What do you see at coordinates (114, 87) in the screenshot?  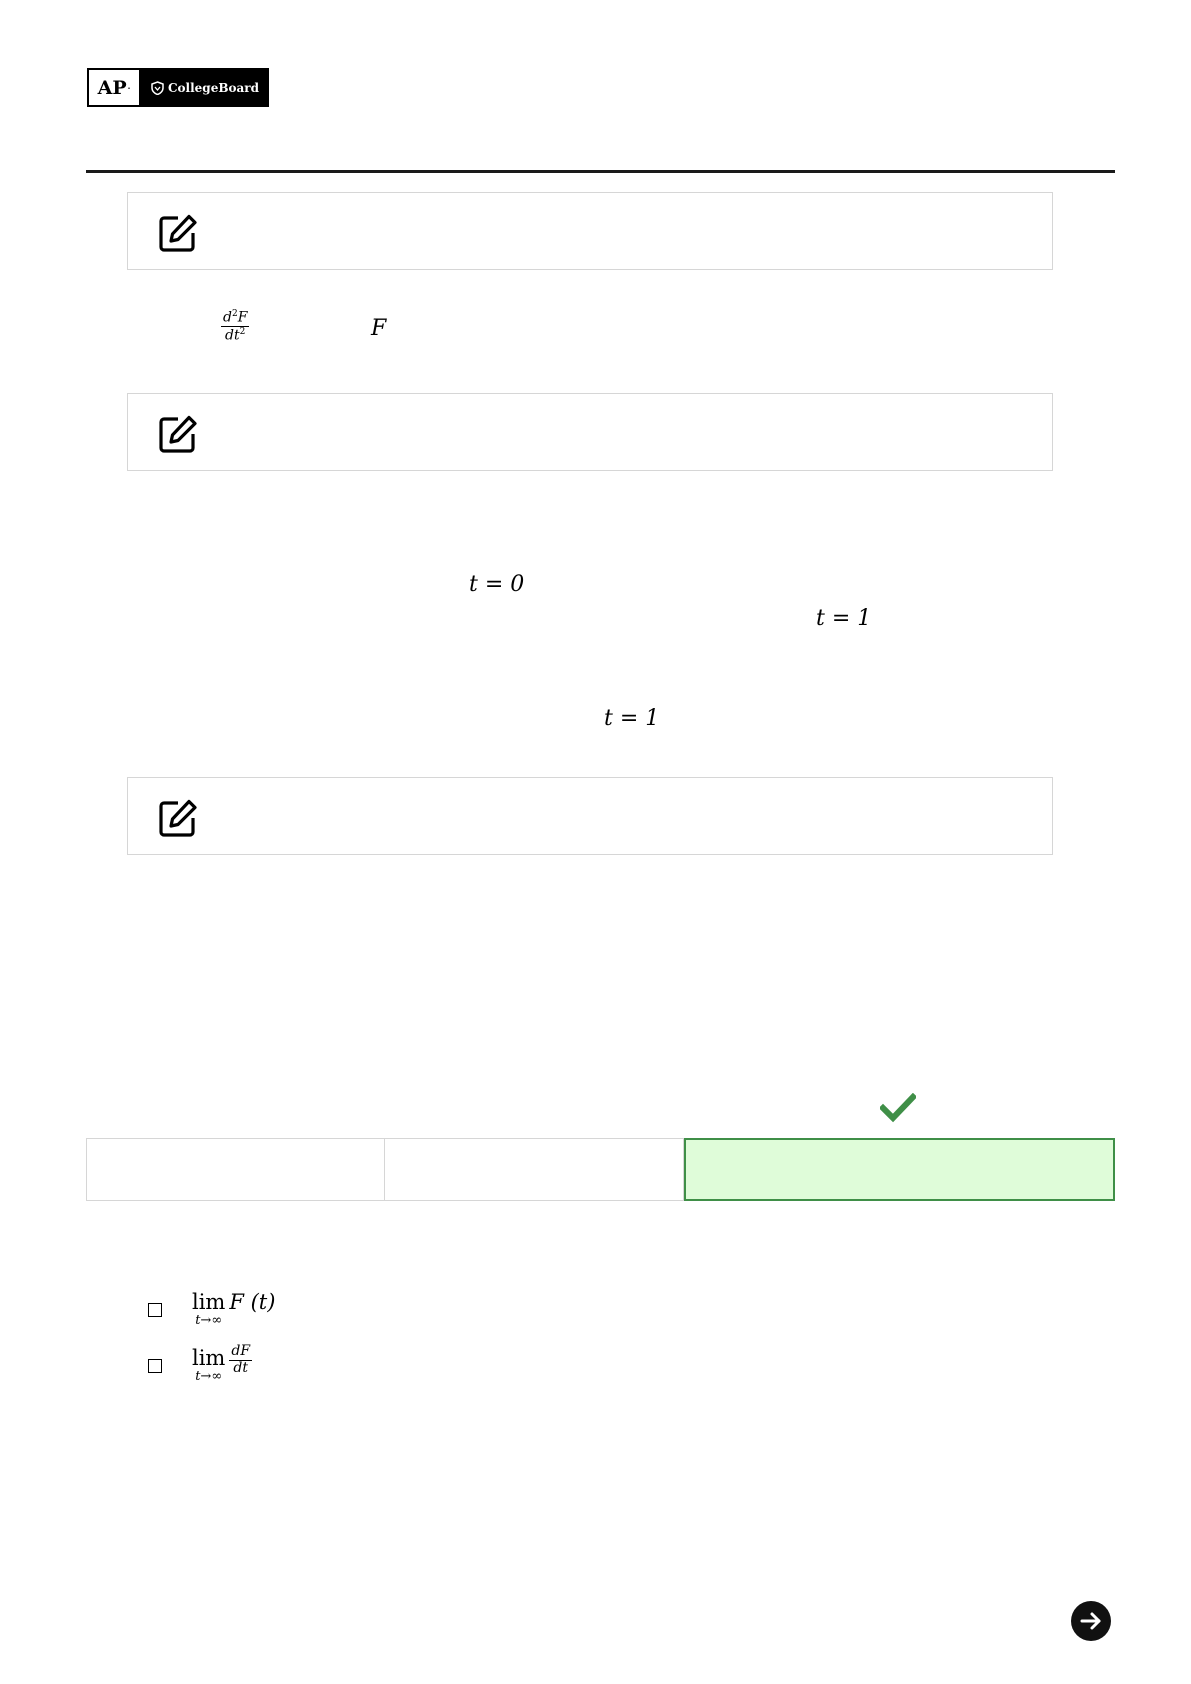 I see `ap-logo-mark: AP ·` at bounding box center [114, 87].